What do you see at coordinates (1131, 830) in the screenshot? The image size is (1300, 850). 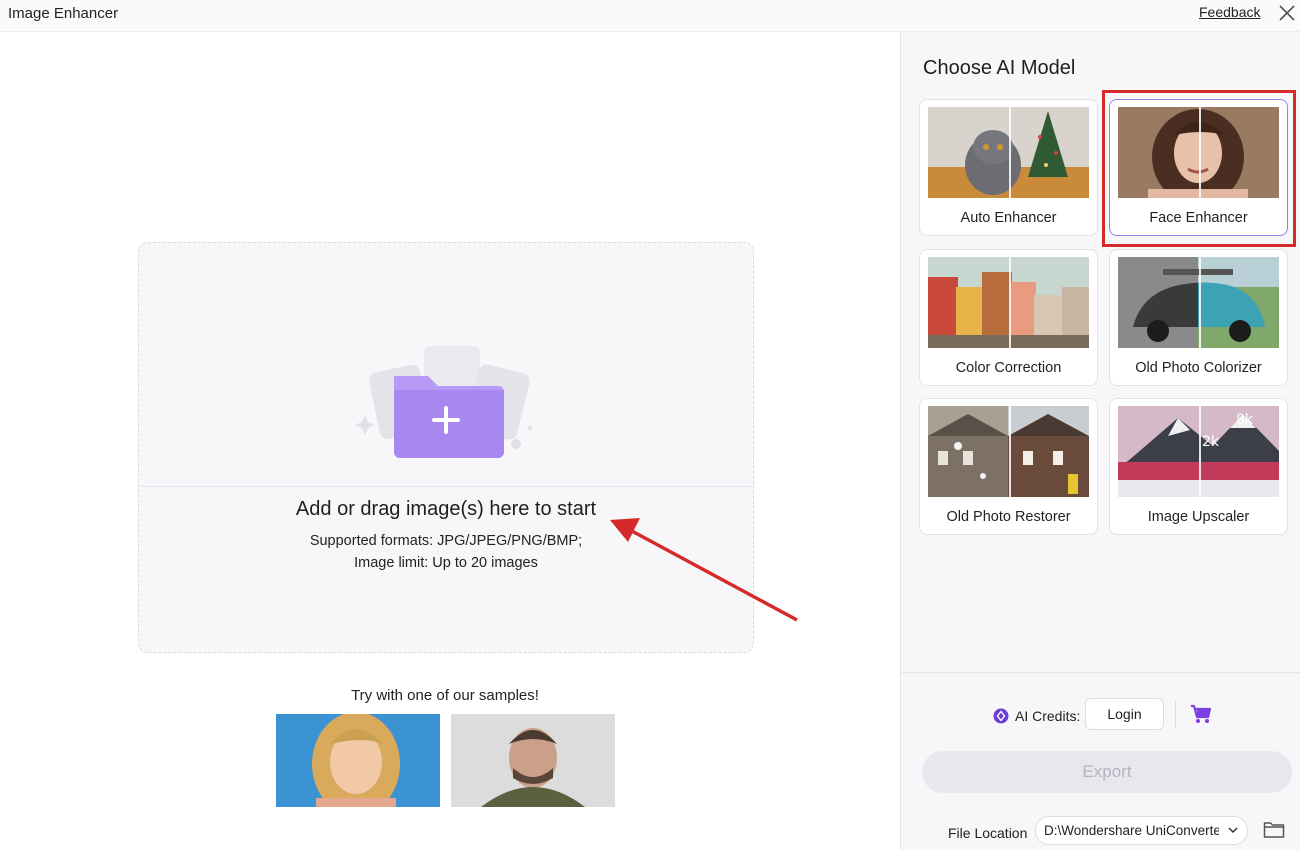 I see `file-location-value: D:\Wondershare UniConverter` at bounding box center [1131, 830].